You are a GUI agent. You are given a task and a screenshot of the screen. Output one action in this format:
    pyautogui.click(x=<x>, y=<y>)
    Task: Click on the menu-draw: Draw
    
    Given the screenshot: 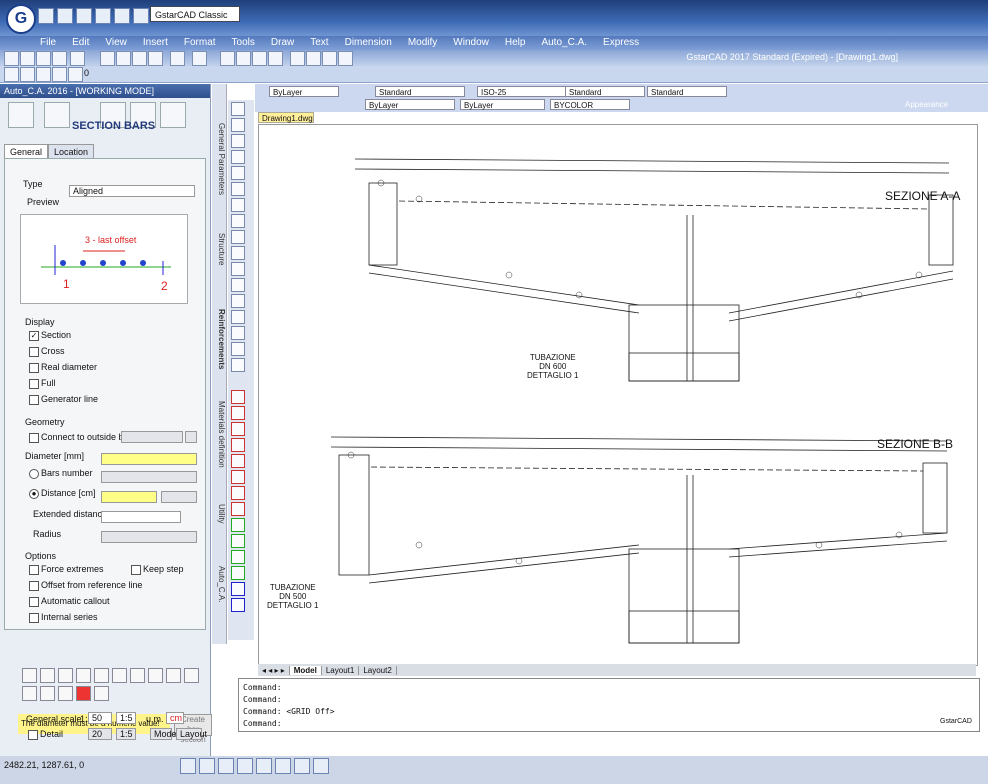 What is the action you would take?
    pyautogui.click(x=282, y=43)
    